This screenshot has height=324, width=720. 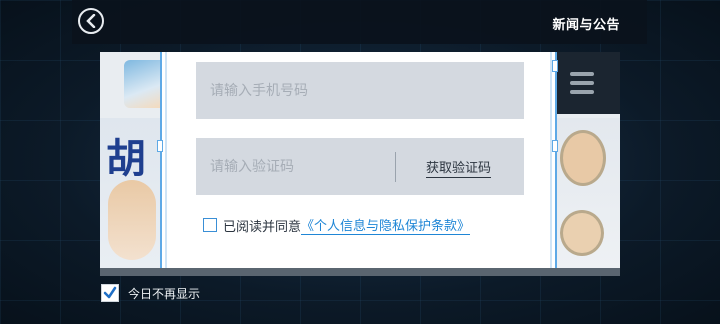 I want to click on no-show-today-checkbox, so click(x=110, y=293).